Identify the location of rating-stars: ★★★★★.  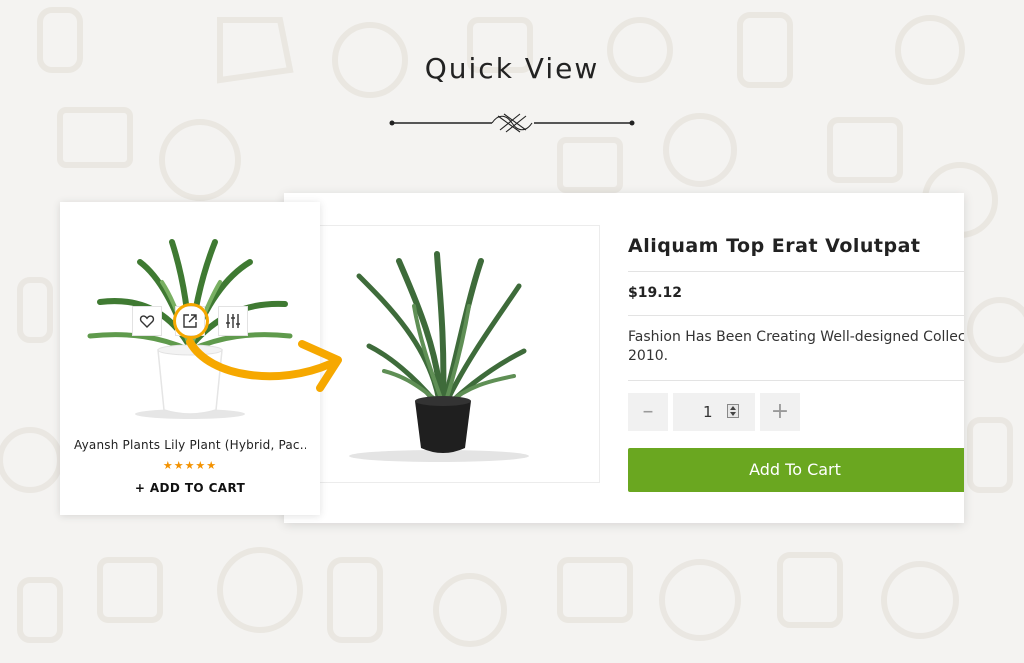
(190, 465).